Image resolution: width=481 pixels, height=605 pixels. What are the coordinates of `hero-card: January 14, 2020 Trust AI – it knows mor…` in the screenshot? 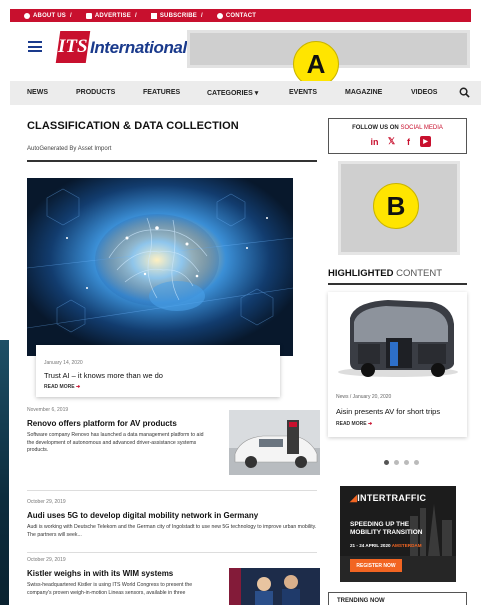 It's located at (158, 371).